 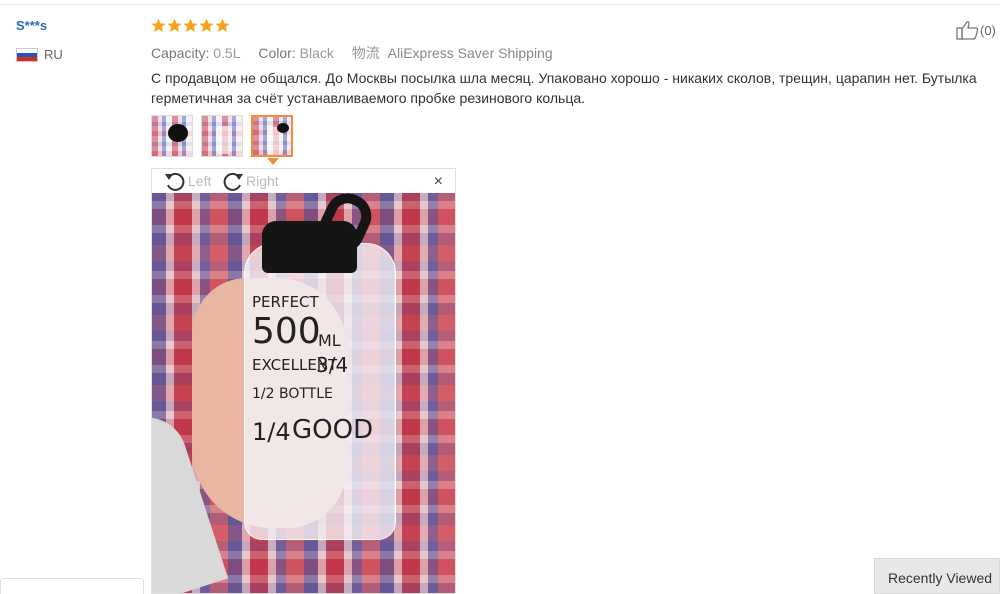 What do you see at coordinates (303, 181) in the screenshot?
I see `viewer-toolbar: Left Right ×` at bounding box center [303, 181].